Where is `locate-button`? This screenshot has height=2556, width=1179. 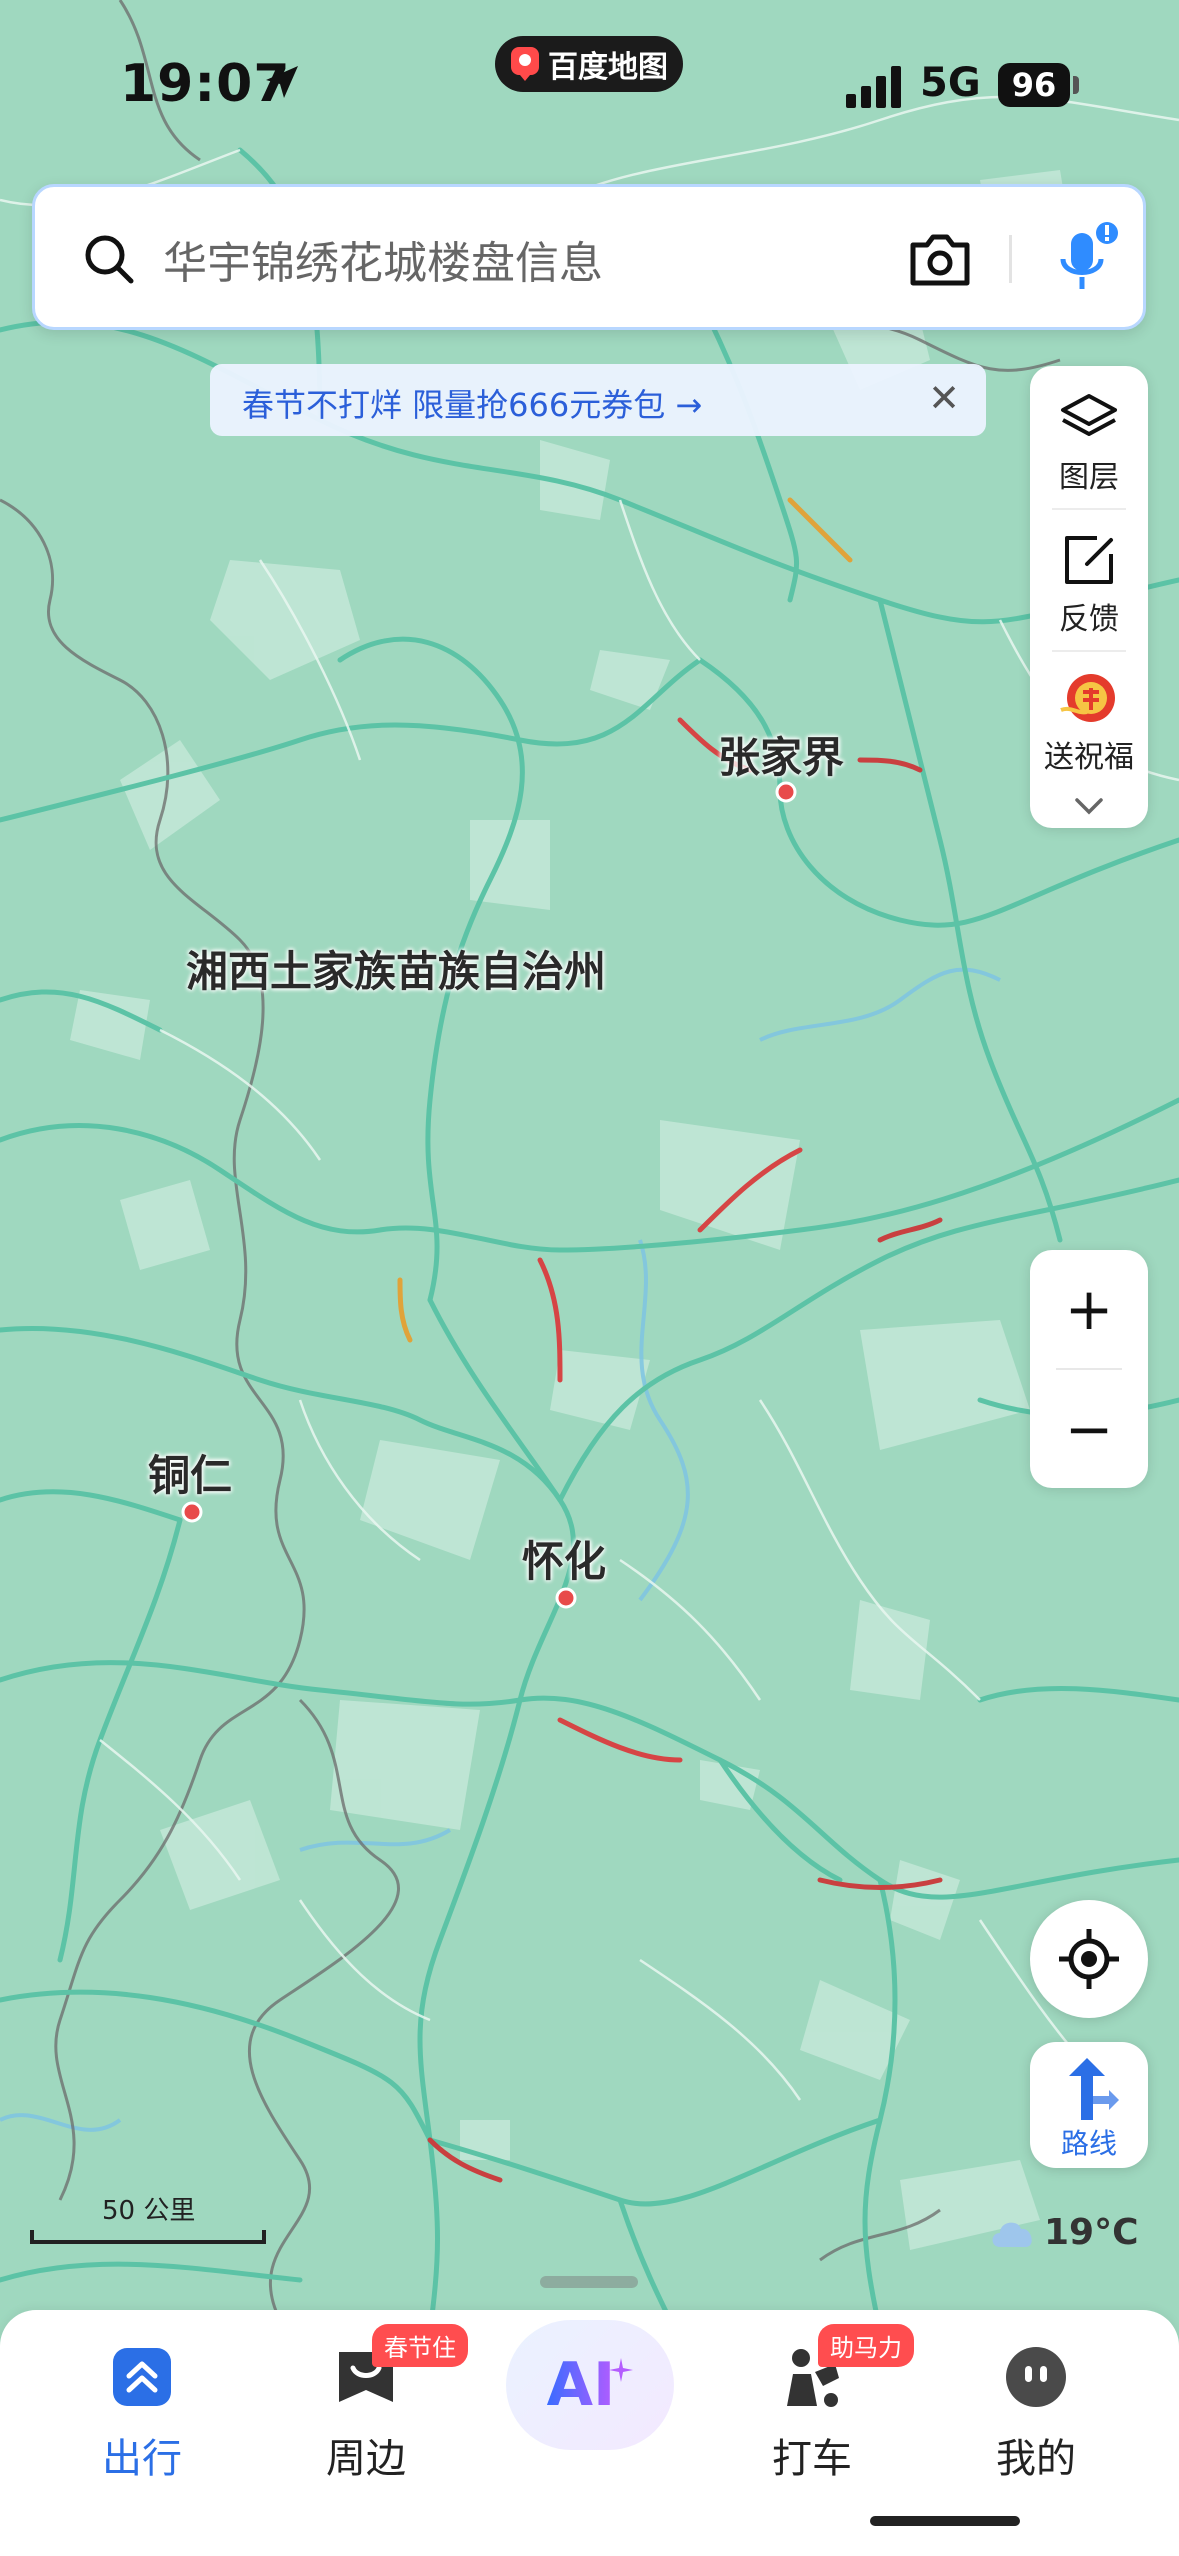 locate-button is located at coordinates (1089, 1959).